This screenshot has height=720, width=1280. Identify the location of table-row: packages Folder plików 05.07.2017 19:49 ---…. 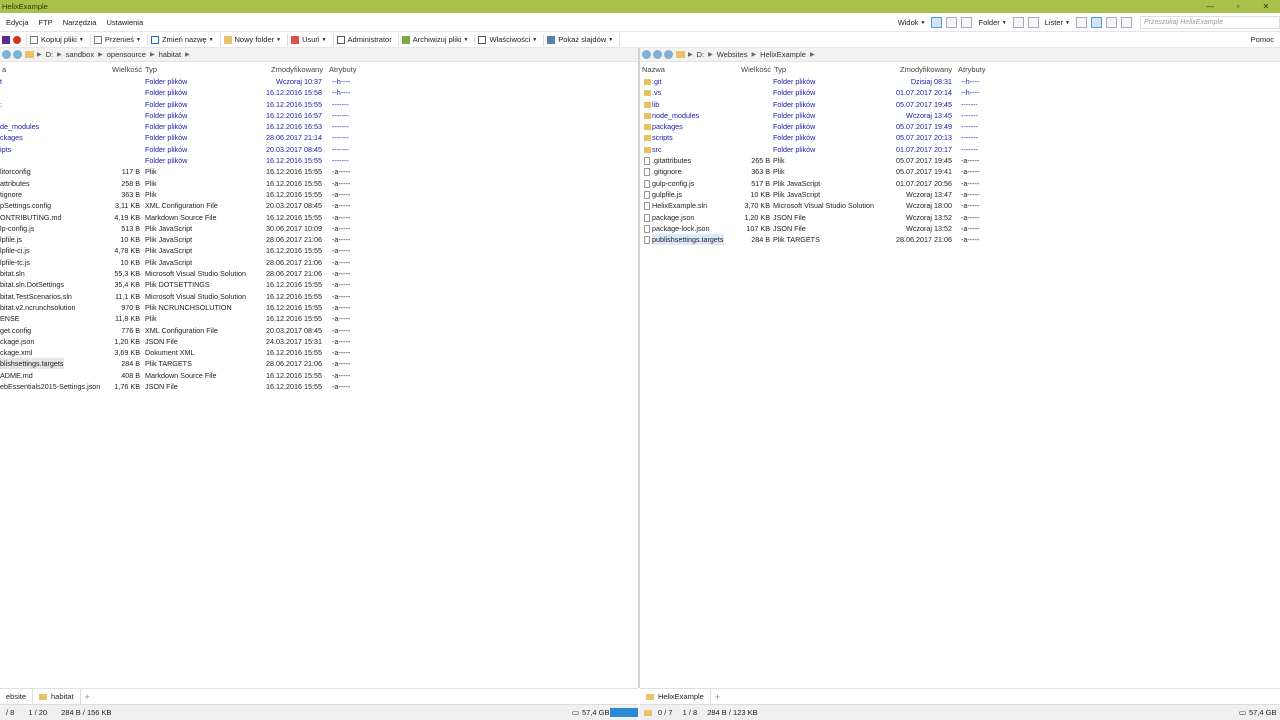
(960, 126).